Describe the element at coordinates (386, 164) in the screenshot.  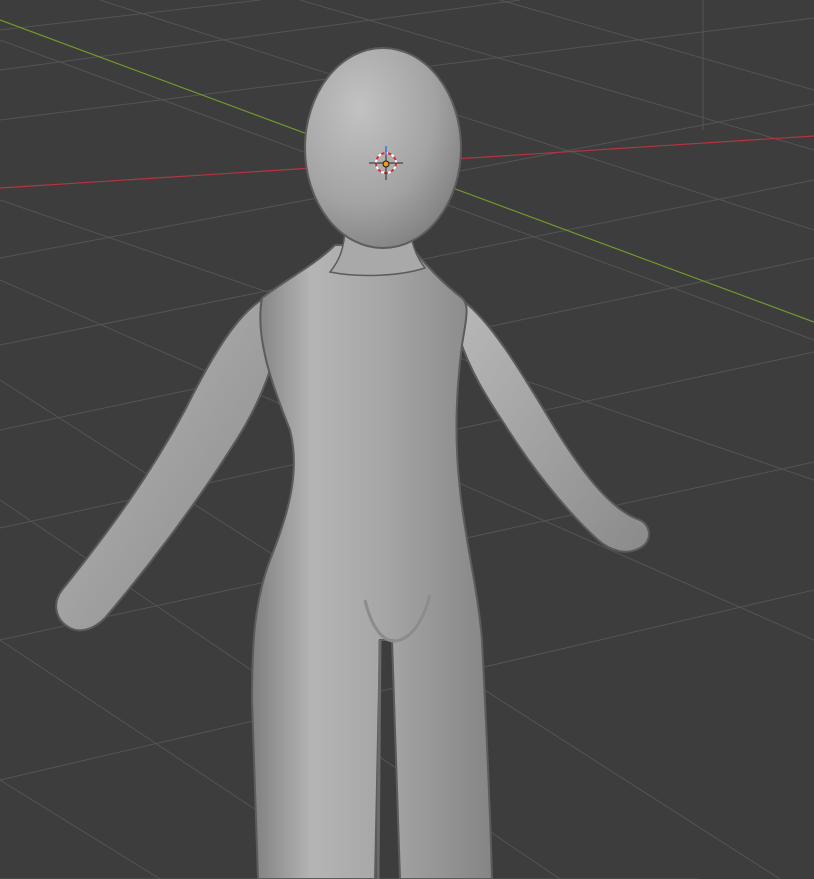
I see `object-origin` at that location.